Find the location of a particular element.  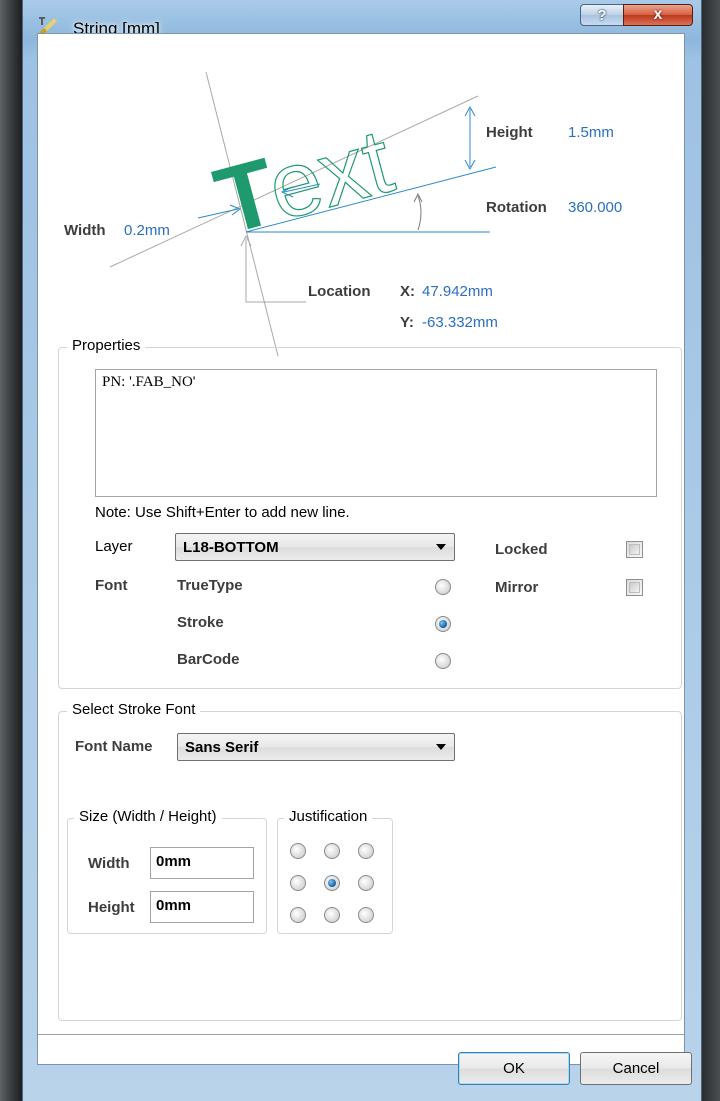

location-y-label: Y: is located at coordinates (407, 322).